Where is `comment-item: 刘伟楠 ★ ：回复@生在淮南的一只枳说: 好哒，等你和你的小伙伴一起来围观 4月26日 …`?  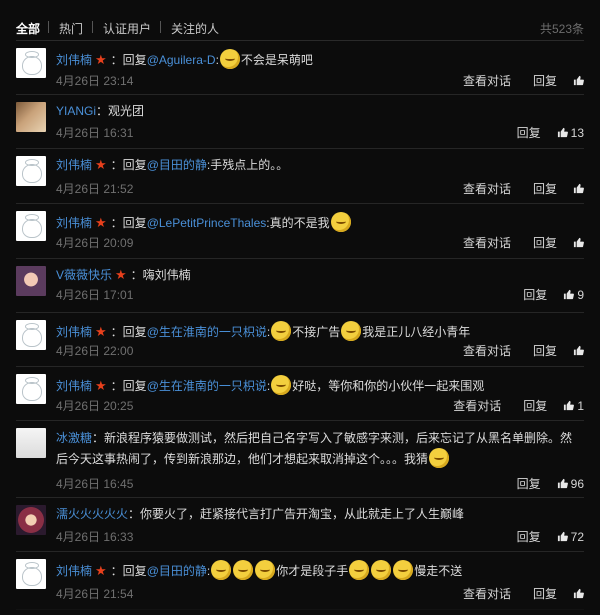 comment-item: 刘伟楠 ★ ：回复@生在淮南的一只枳说: 好哒，等你和你的小伙伴一起来围观 4月26日 … is located at coordinates (300, 394).